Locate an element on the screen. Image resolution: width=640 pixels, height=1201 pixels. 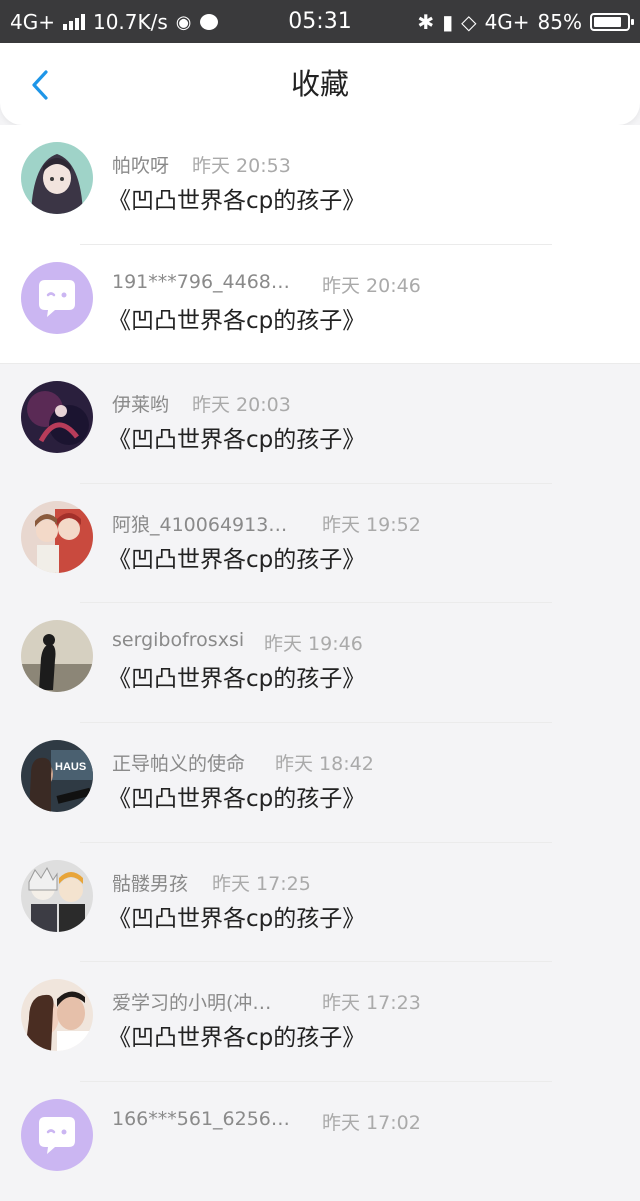
status-right: ✱ ▮ ◇ 4G+ 85% is located at coordinates (525, 22).